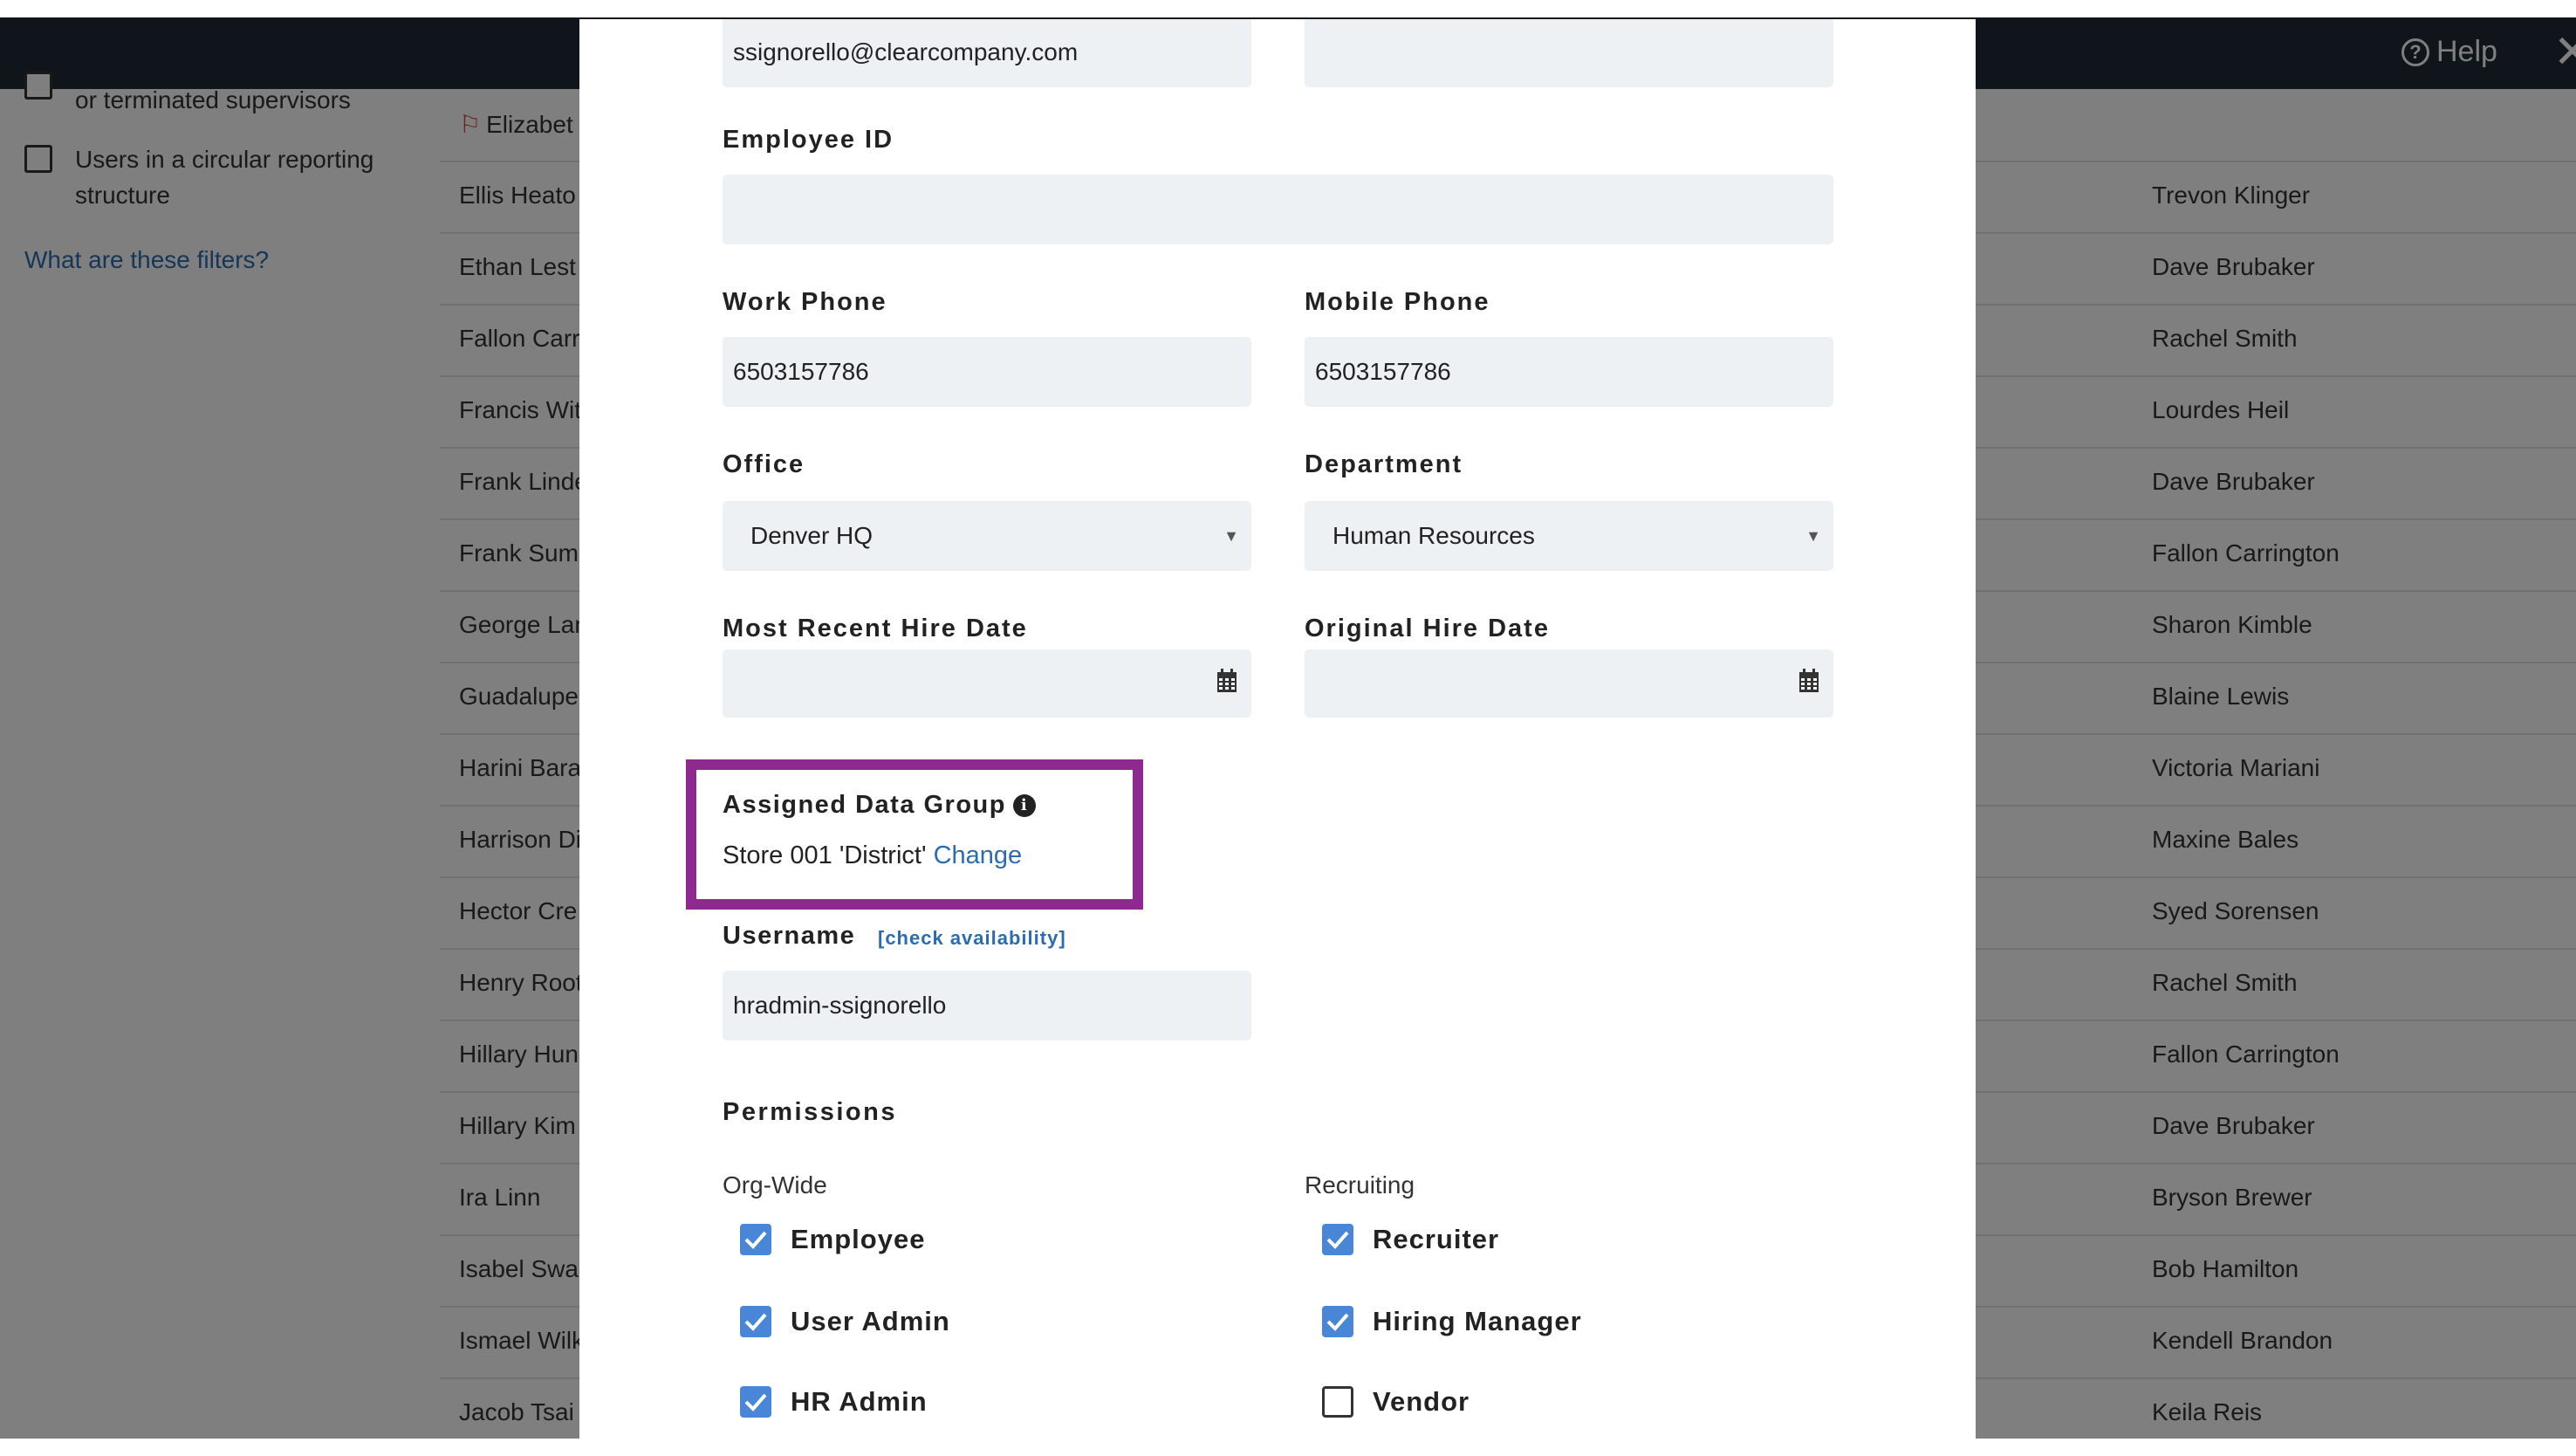  What do you see at coordinates (810, 1112) in the screenshot?
I see `permissions-heading: Permissions` at bounding box center [810, 1112].